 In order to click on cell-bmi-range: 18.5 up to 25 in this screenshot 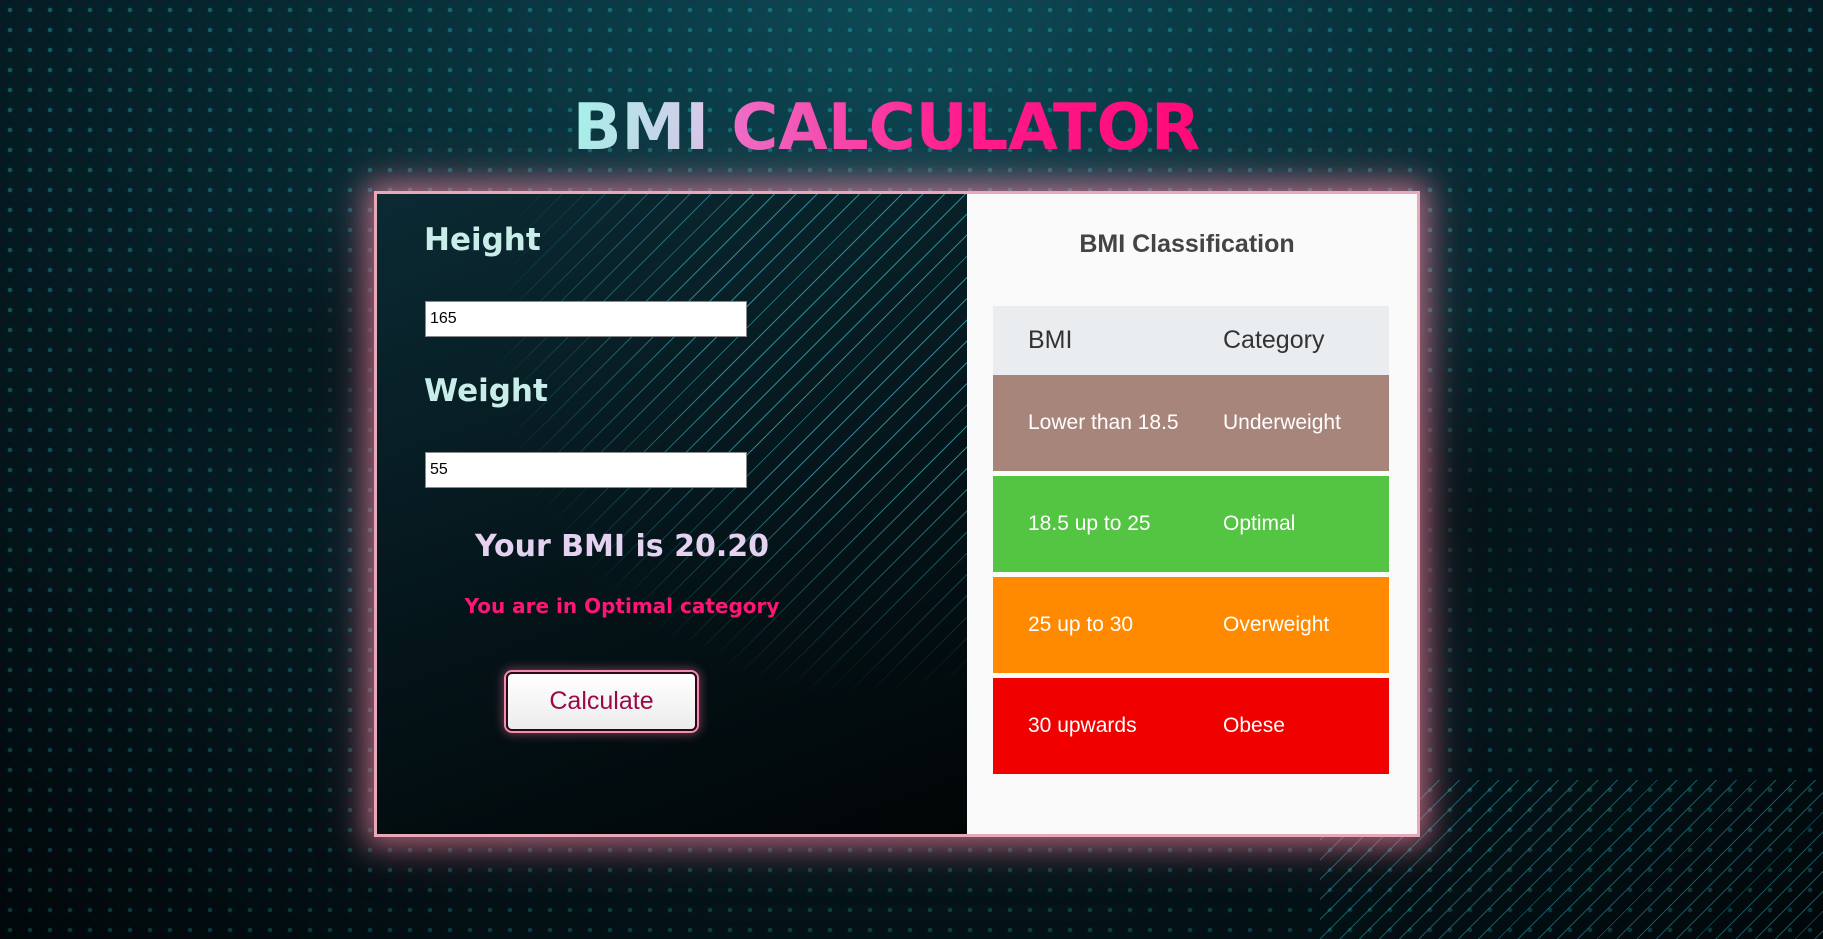, I will do `click(1090, 526)`.